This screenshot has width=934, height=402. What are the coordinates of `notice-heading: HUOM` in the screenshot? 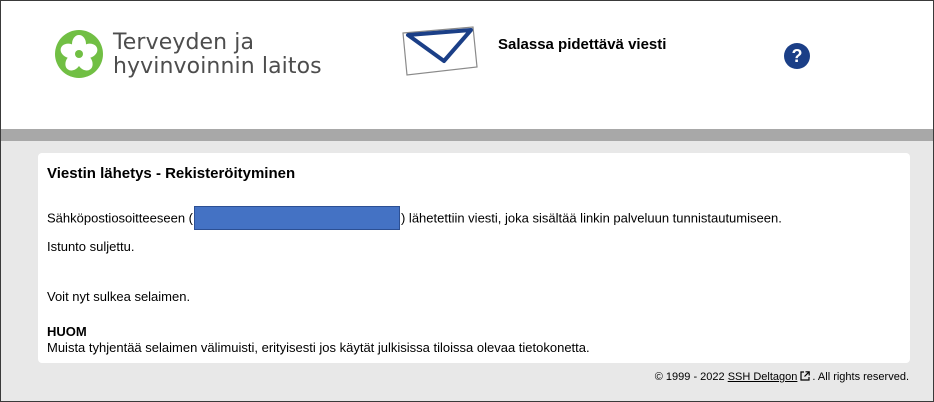 It's located at (67, 331).